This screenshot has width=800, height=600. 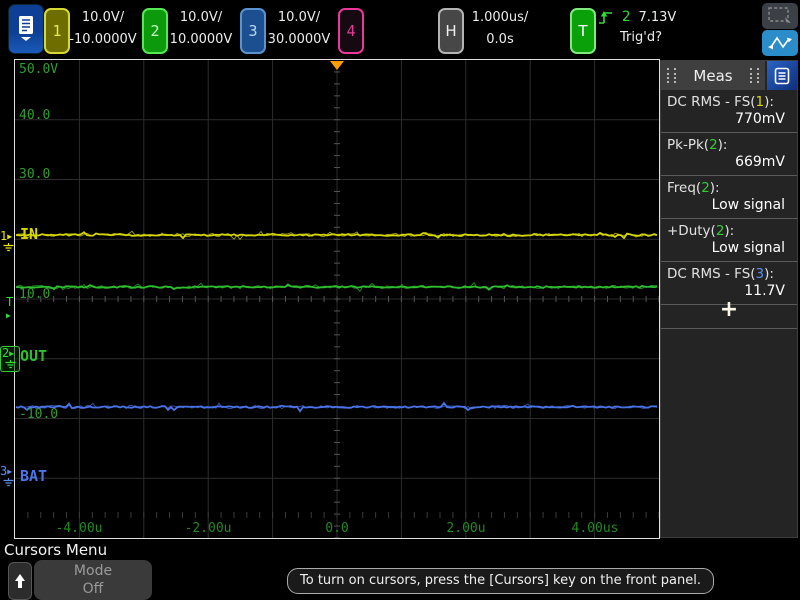 I want to click on trigger-info: 2 7.13V, so click(x=653, y=17).